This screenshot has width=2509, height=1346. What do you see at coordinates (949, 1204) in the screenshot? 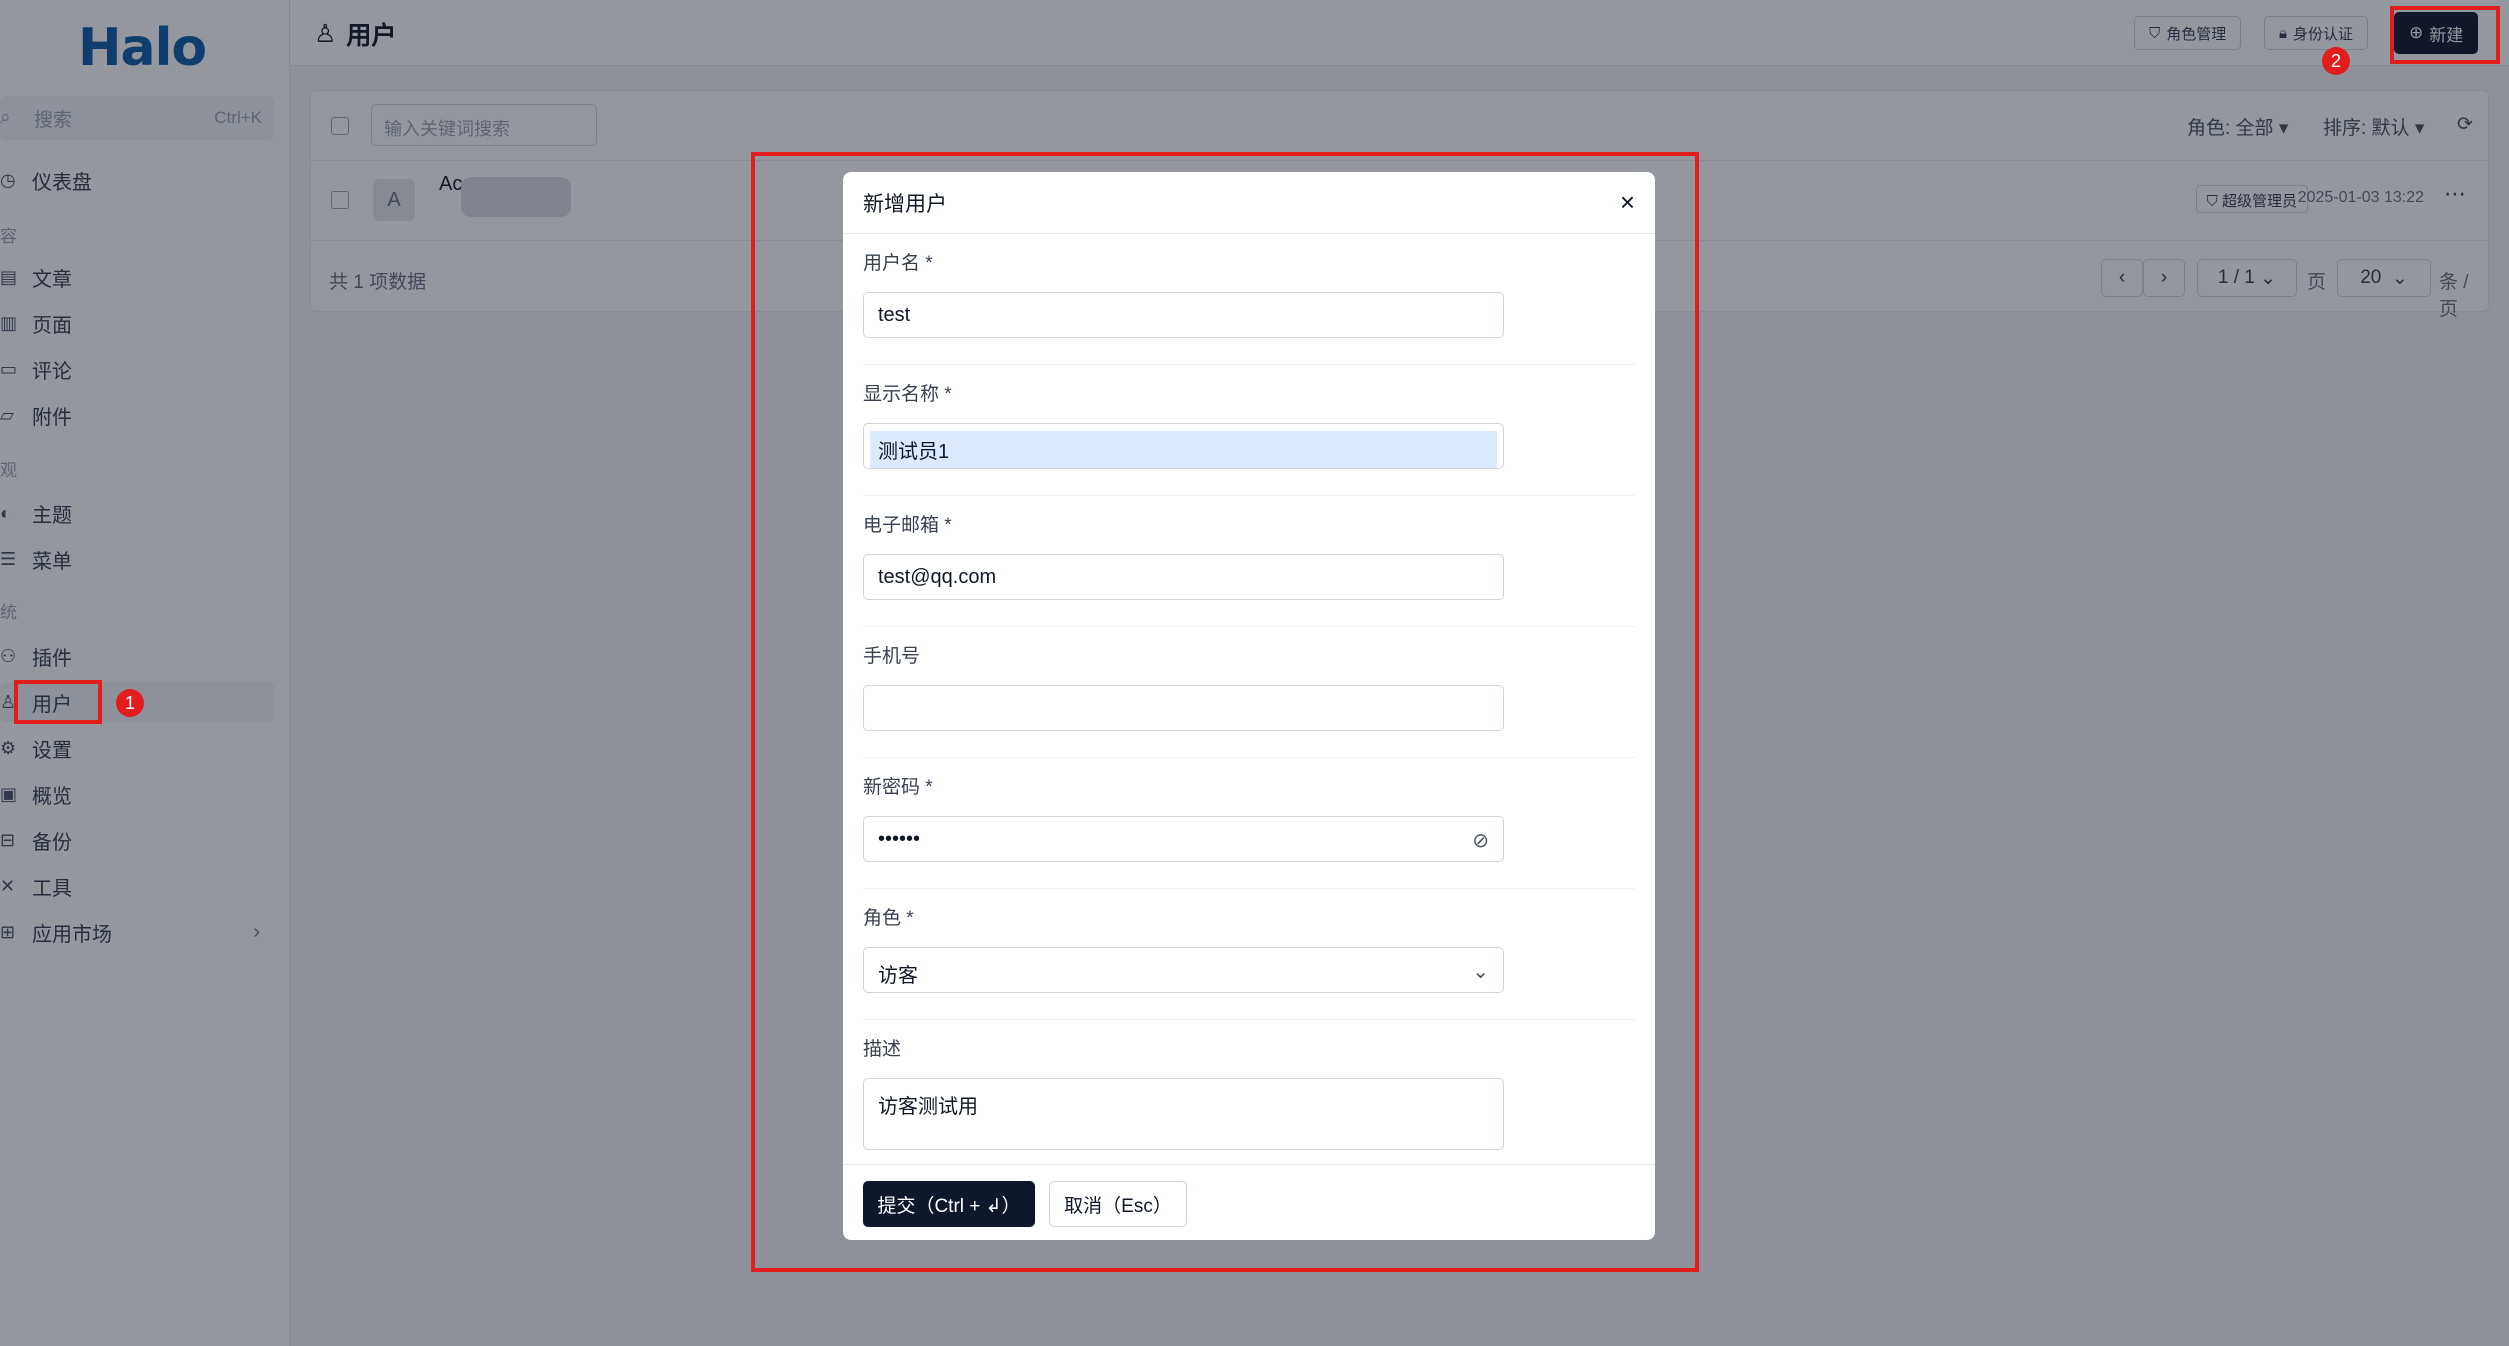
I see `submit-button: 提交（Ctrl + ↲）` at bounding box center [949, 1204].